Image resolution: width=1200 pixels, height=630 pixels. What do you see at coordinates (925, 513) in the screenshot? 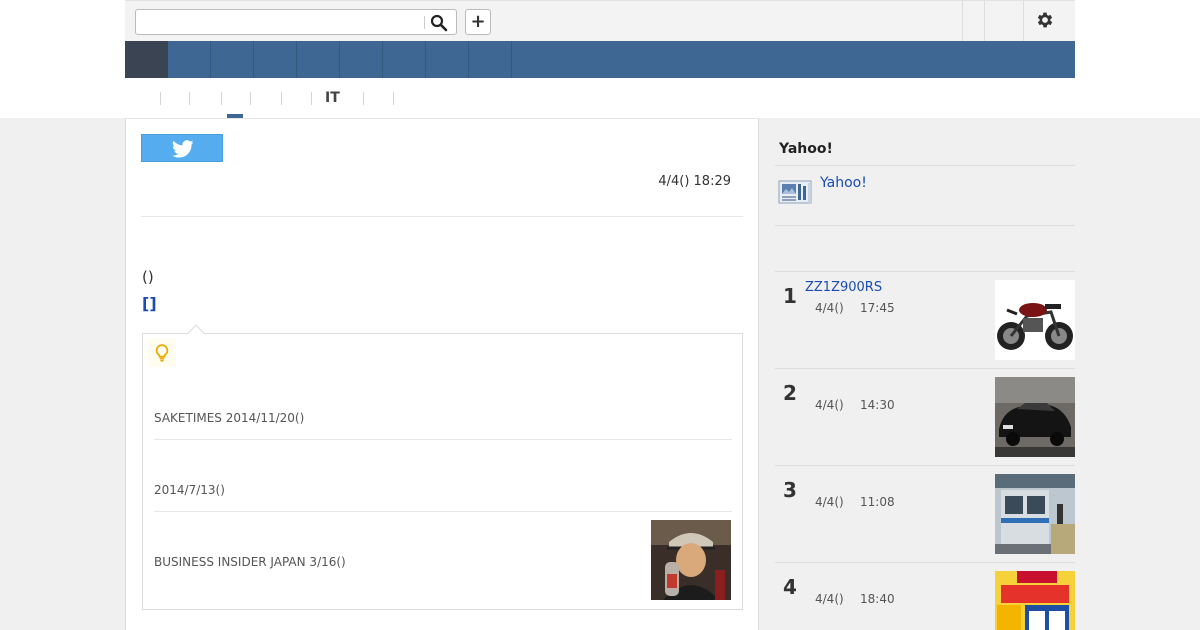
I see `ranking-item: 3 4/4() 11:08` at bounding box center [925, 513].